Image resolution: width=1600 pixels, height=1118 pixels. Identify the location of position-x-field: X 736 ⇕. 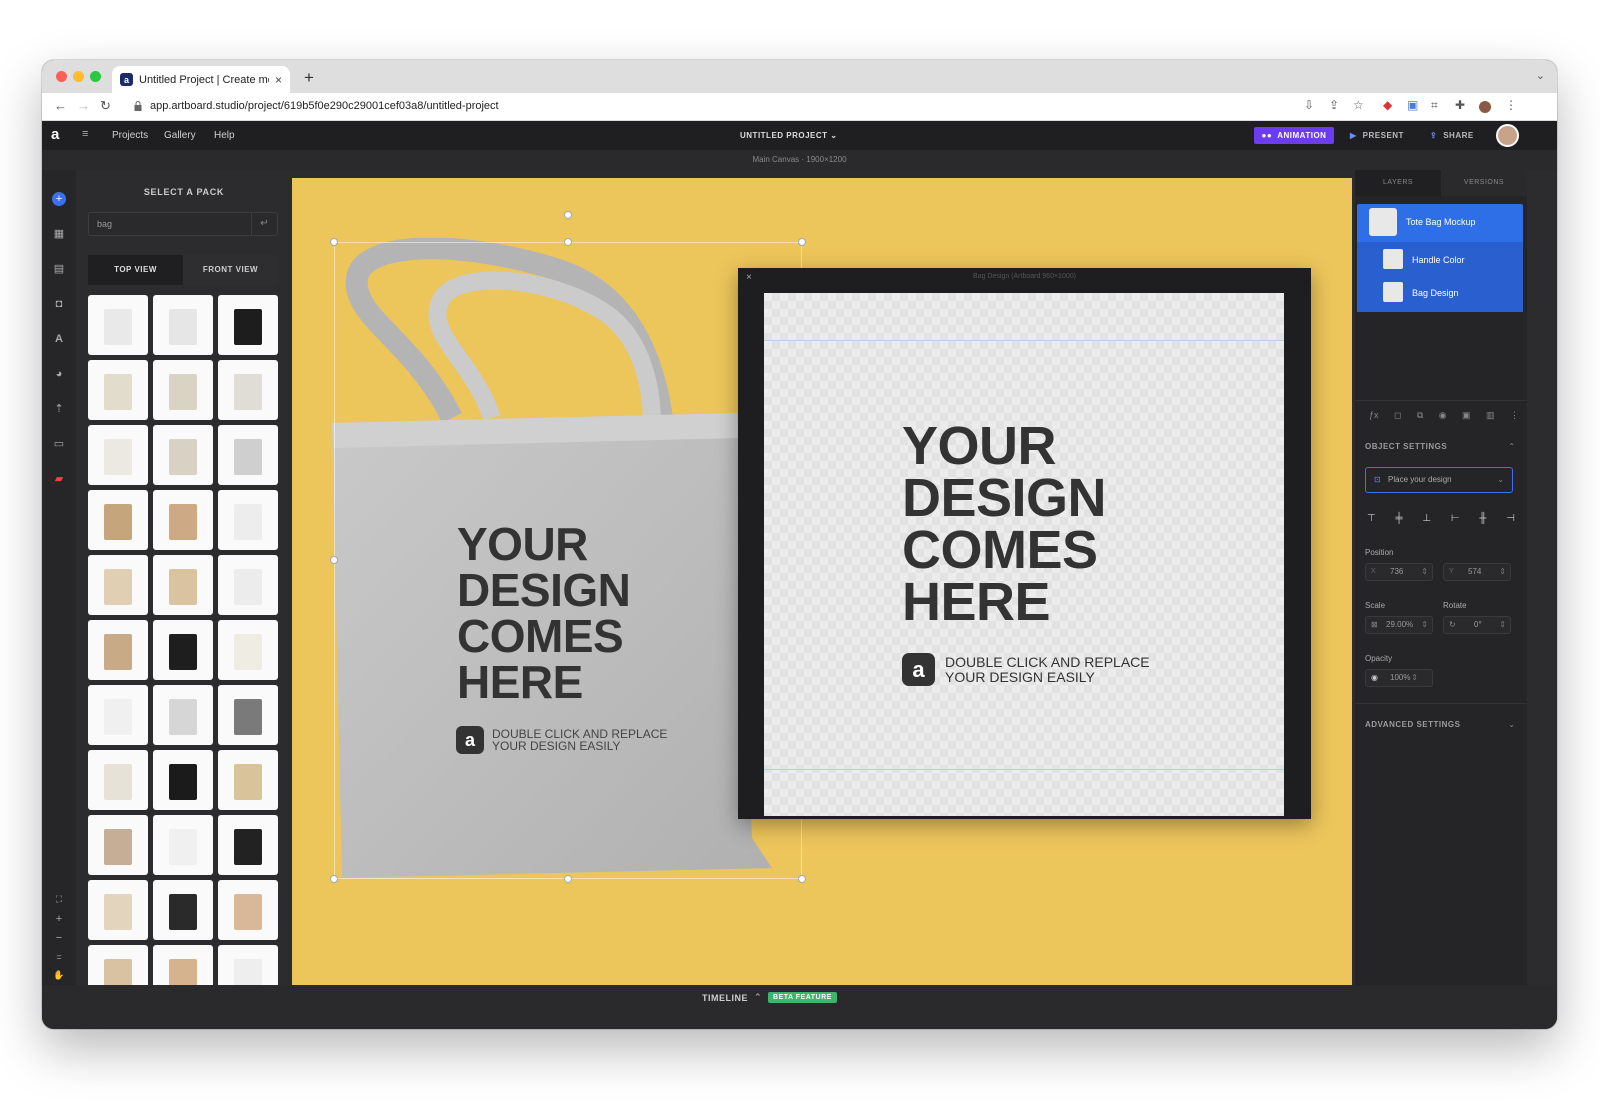
(1399, 572).